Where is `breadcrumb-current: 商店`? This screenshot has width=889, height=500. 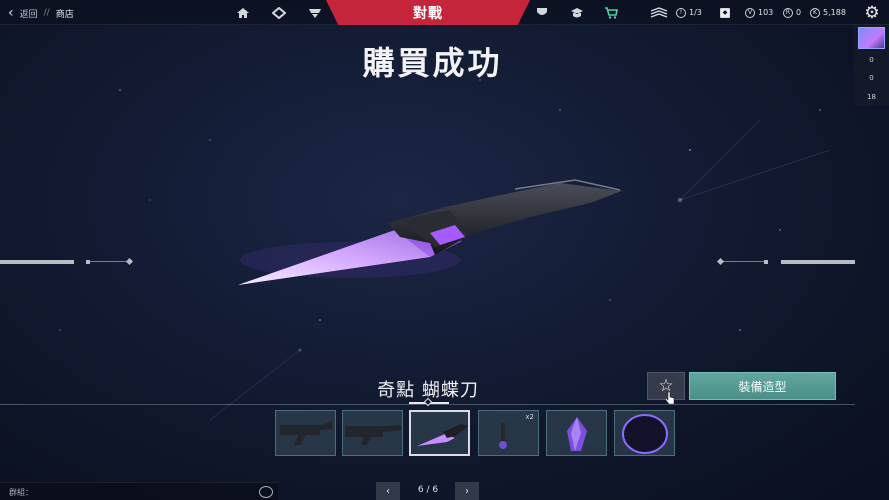
breadcrumb-current: 商店 is located at coordinates (64, 14).